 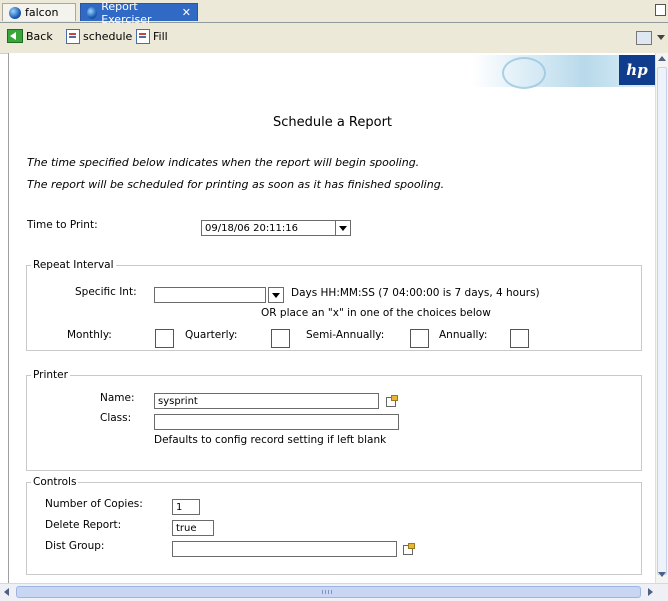 I want to click on close-icon: ✕, so click(x=186, y=12).